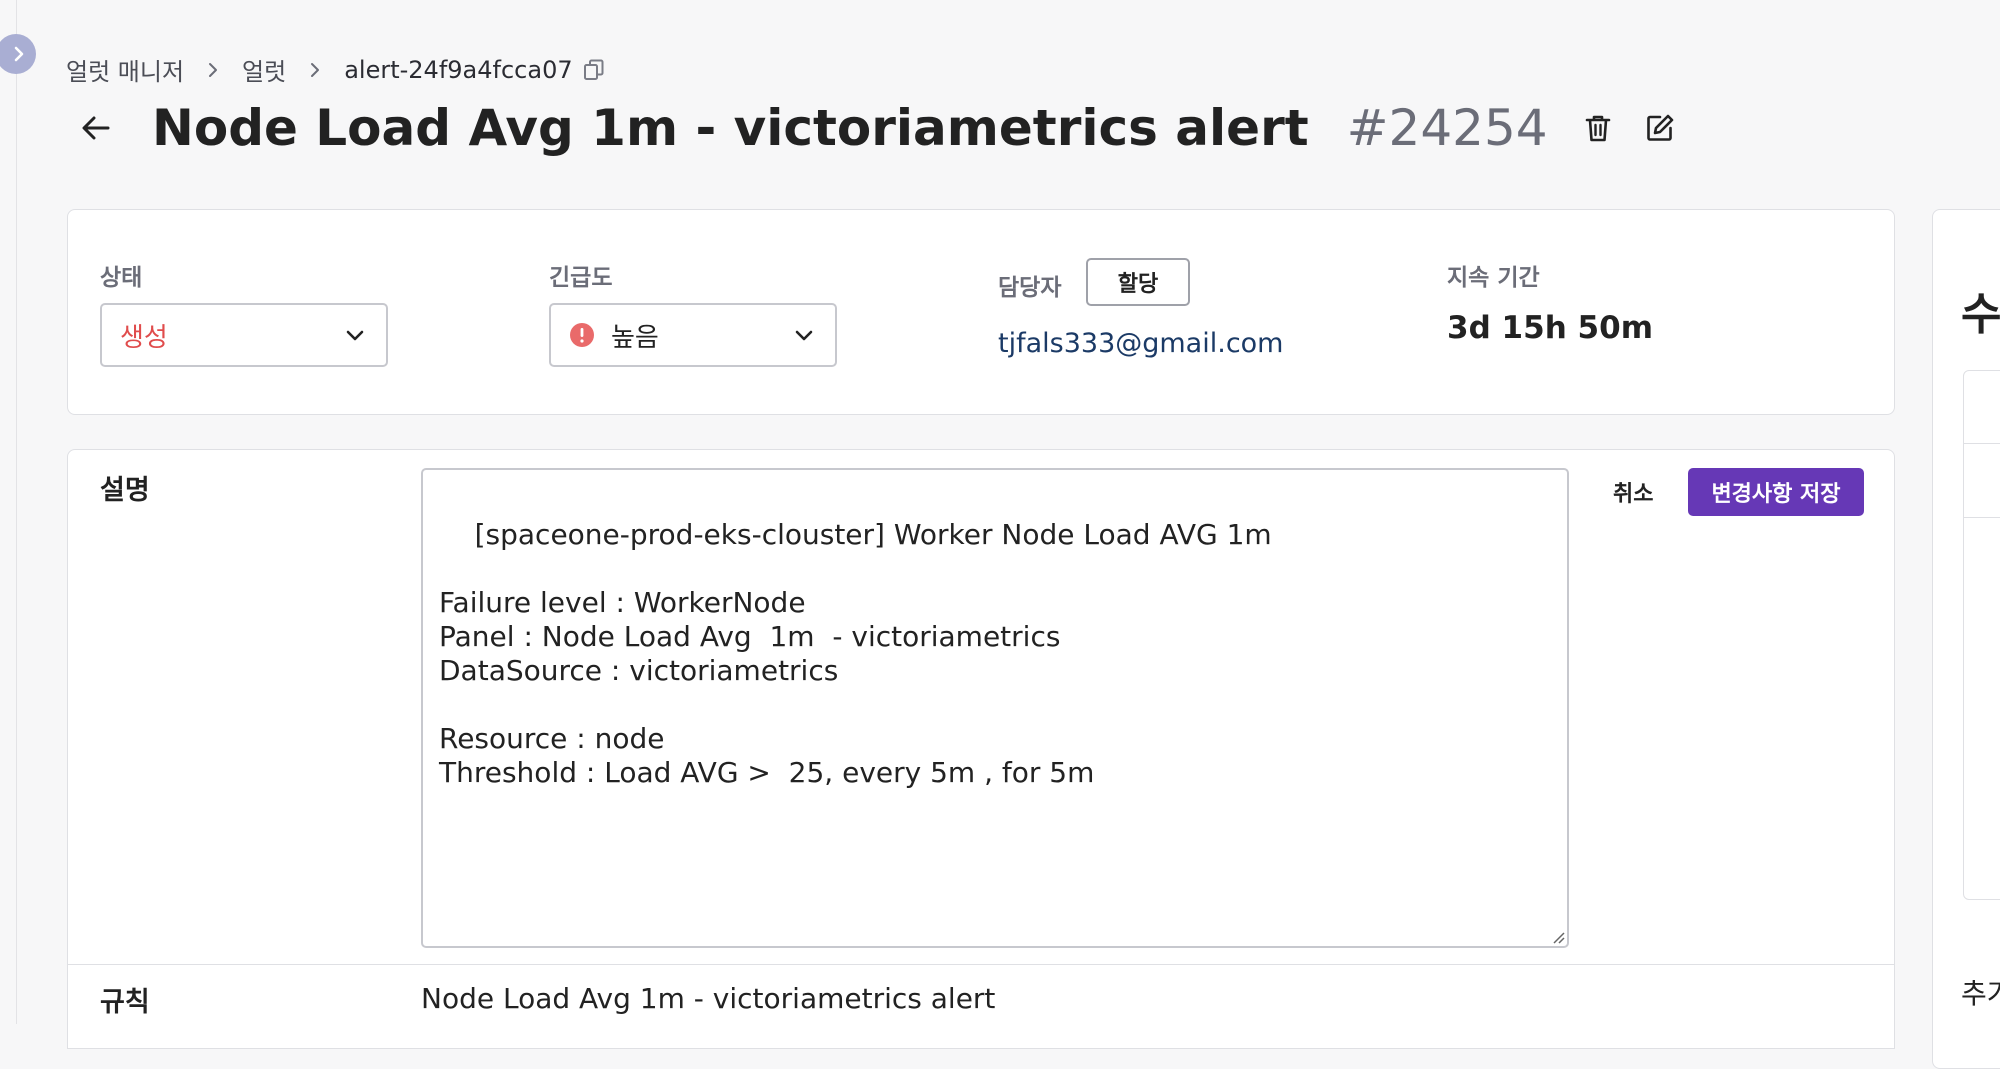  What do you see at coordinates (244, 335) in the screenshot?
I see `status-dropdown: 생성` at bounding box center [244, 335].